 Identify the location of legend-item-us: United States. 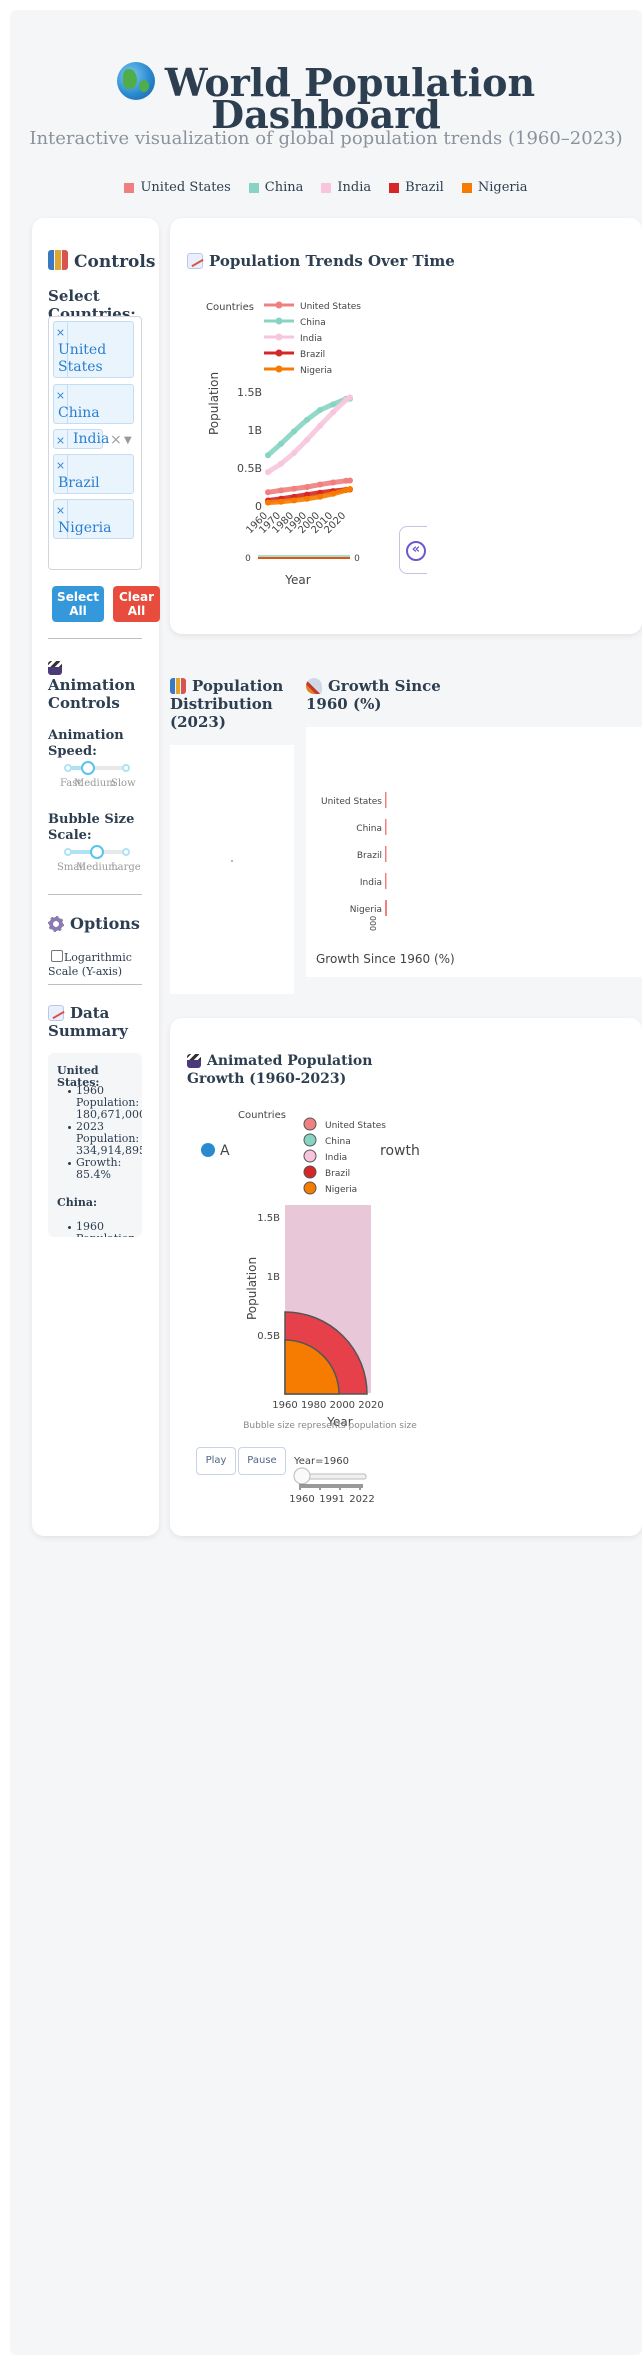
(177, 187).